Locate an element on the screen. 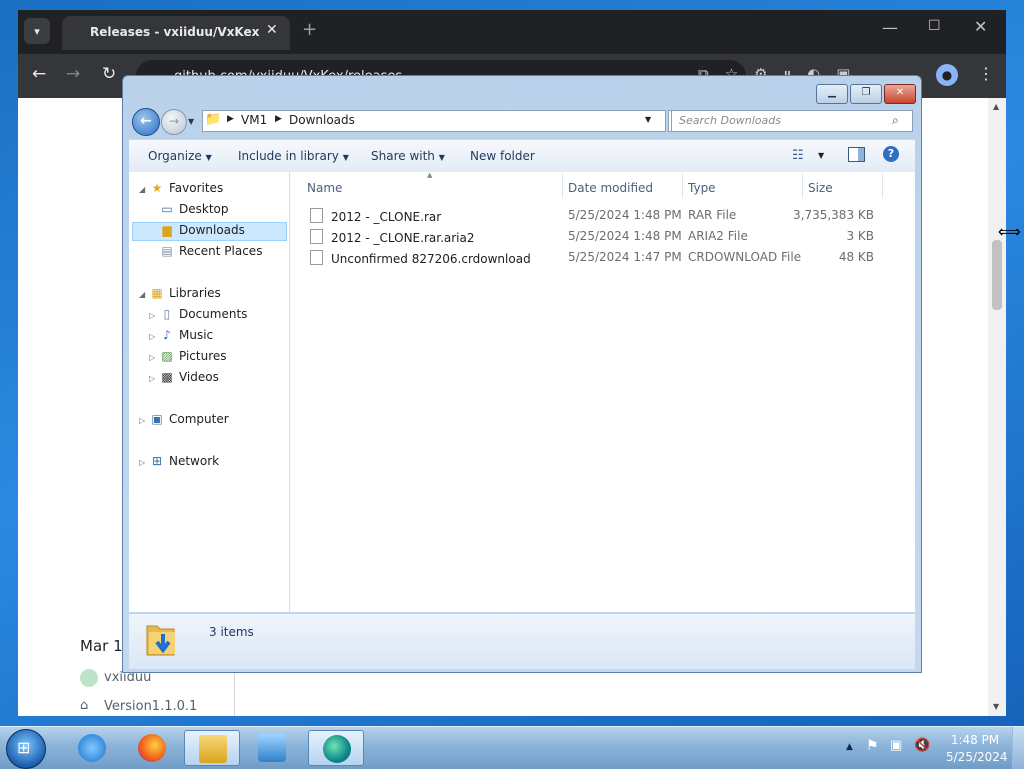  column-header-name: Name is located at coordinates (324, 188).